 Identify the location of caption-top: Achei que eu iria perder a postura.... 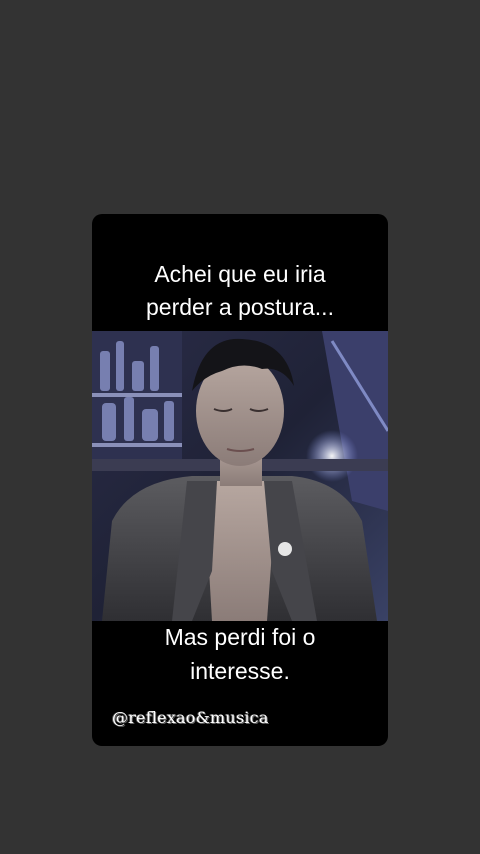
(240, 291).